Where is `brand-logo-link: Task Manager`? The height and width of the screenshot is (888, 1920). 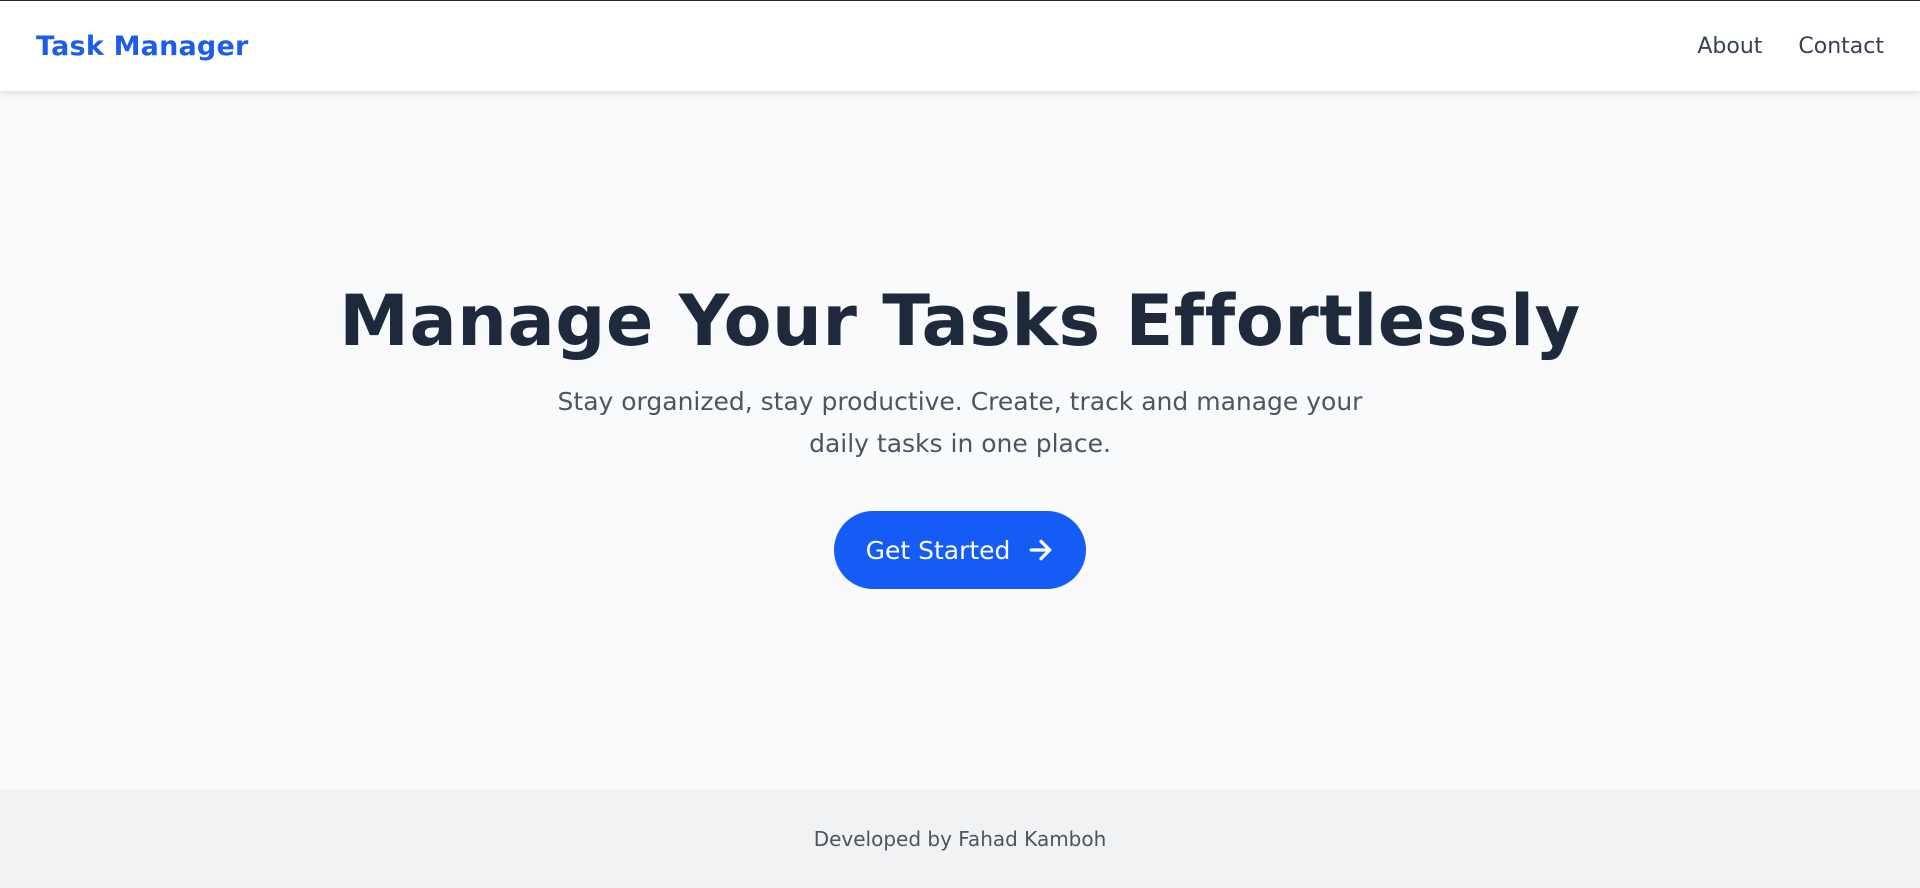
brand-logo-link: Task Manager is located at coordinates (142, 46).